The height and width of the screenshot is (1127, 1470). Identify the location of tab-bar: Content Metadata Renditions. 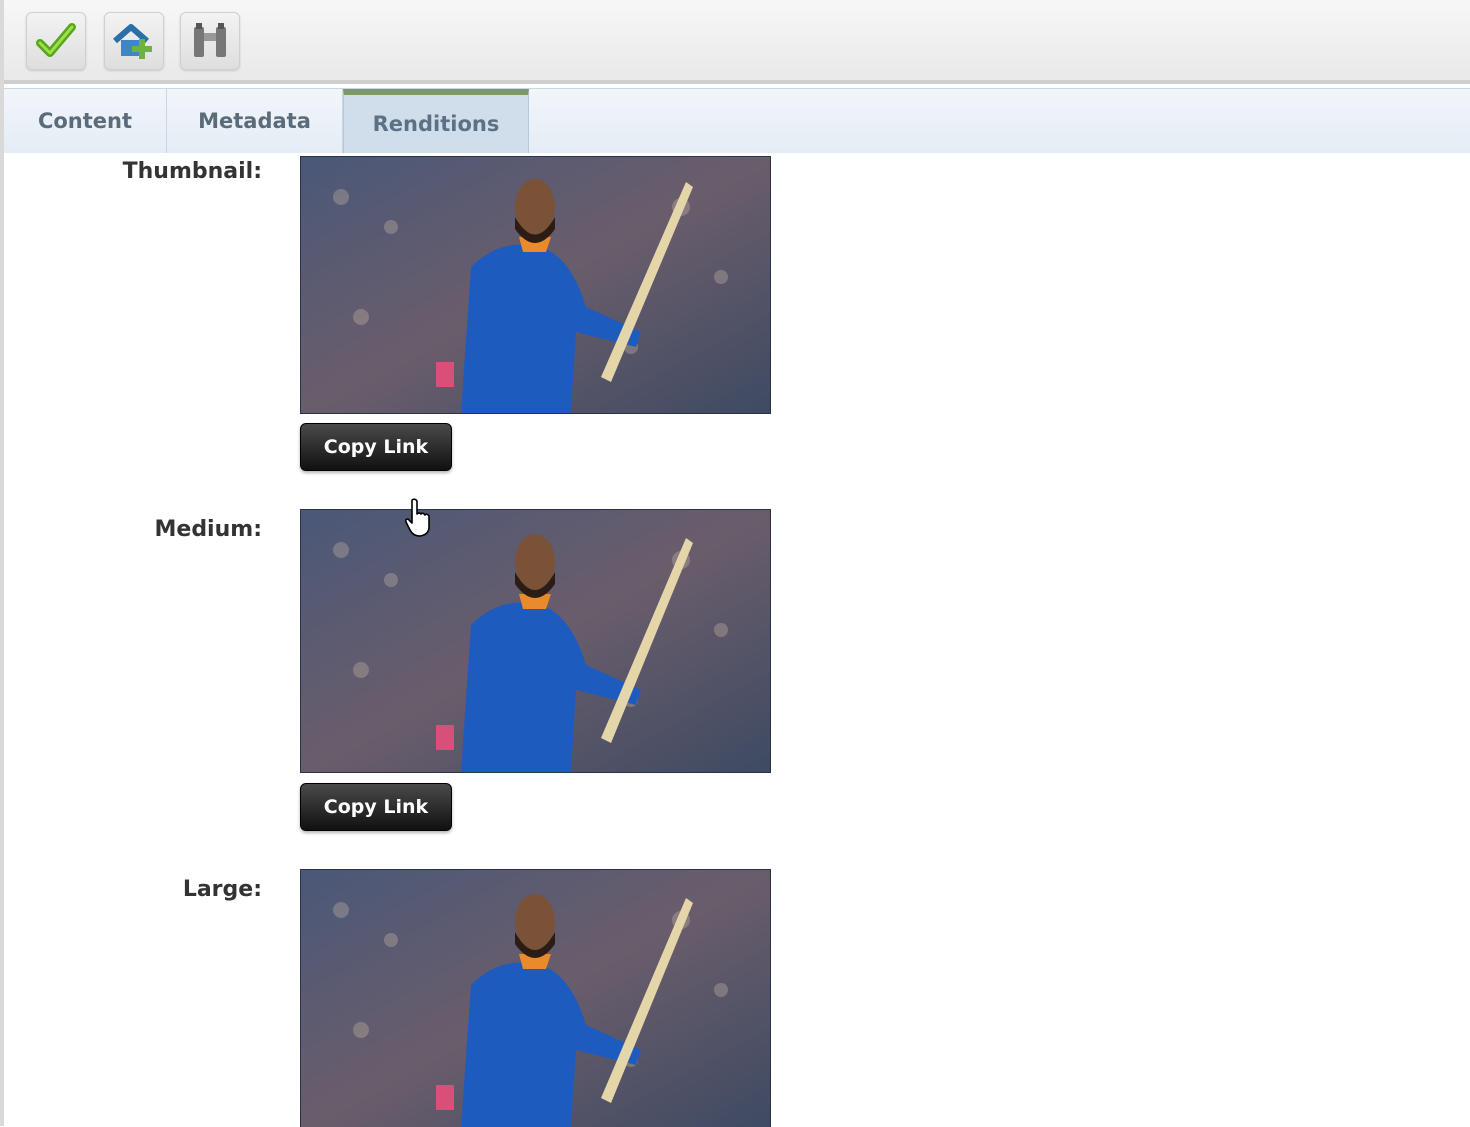
(737, 121).